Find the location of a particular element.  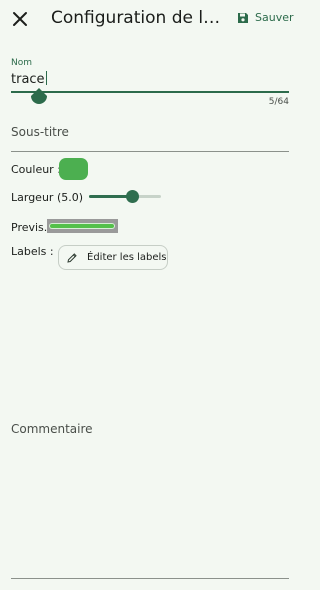

subtitle-underline is located at coordinates (150, 151).